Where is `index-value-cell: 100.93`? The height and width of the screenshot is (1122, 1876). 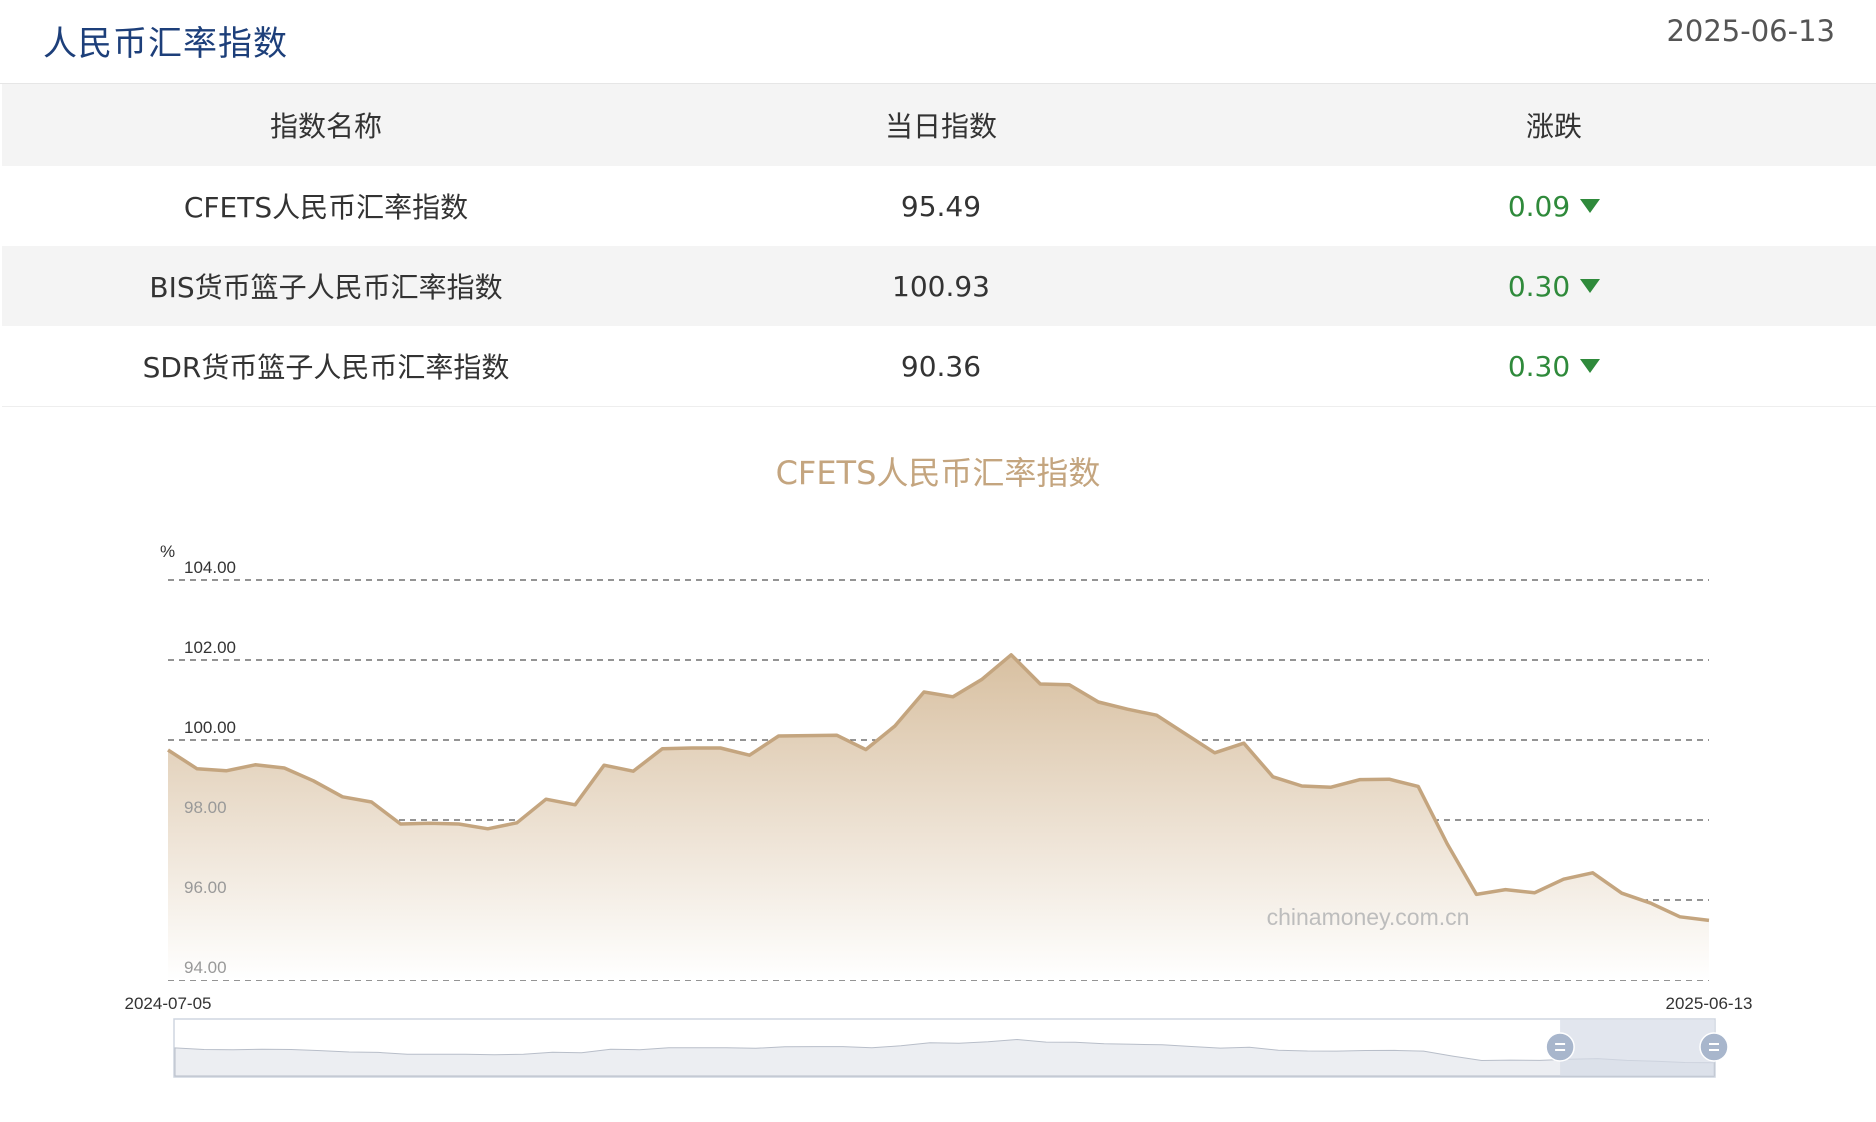 index-value-cell: 100.93 is located at coordinates (941, 286).